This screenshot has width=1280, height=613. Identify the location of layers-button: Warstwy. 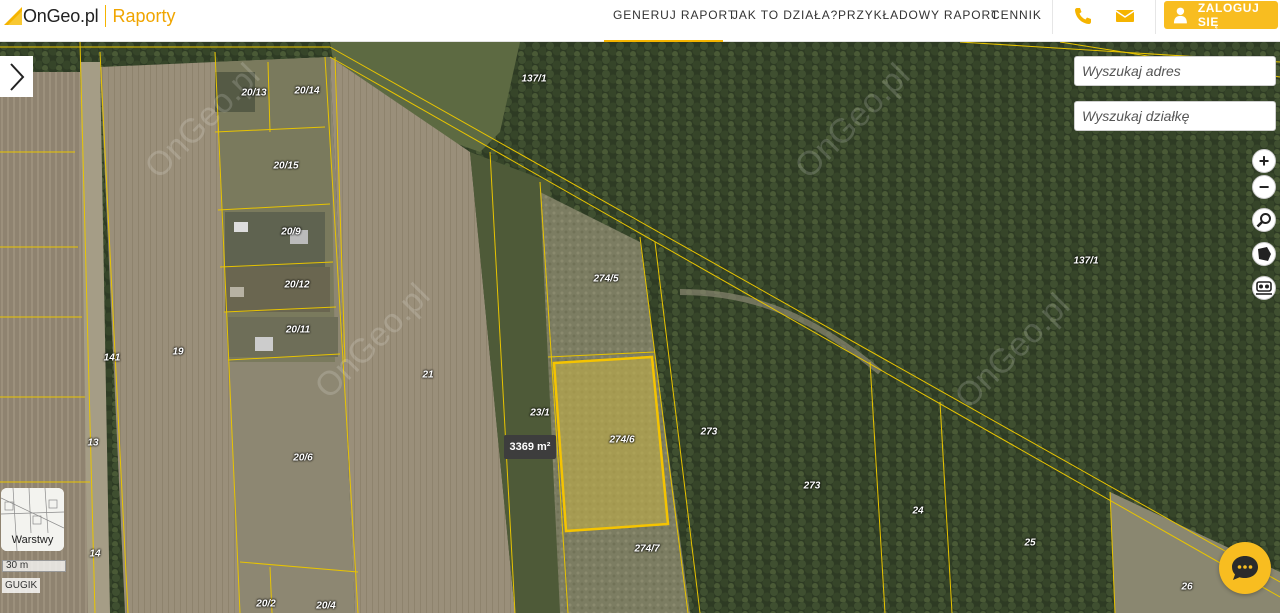
(32, 519).